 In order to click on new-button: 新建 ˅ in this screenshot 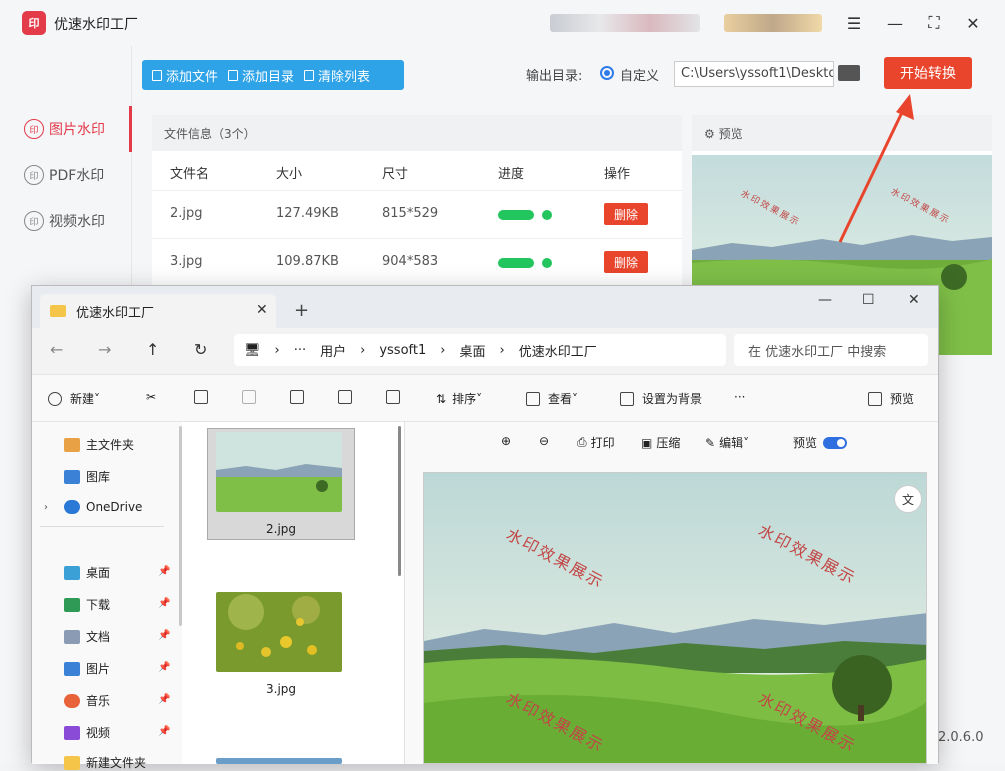, I will do `click(74, 398)`.